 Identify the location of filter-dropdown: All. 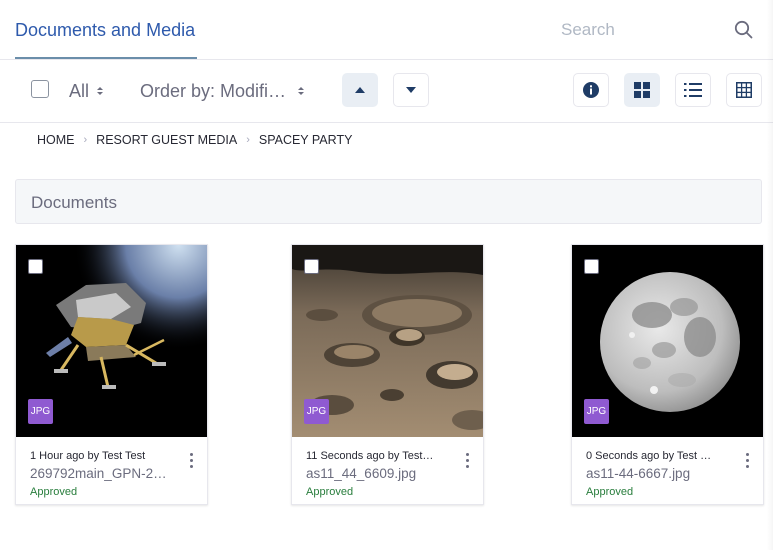
(86, 91).